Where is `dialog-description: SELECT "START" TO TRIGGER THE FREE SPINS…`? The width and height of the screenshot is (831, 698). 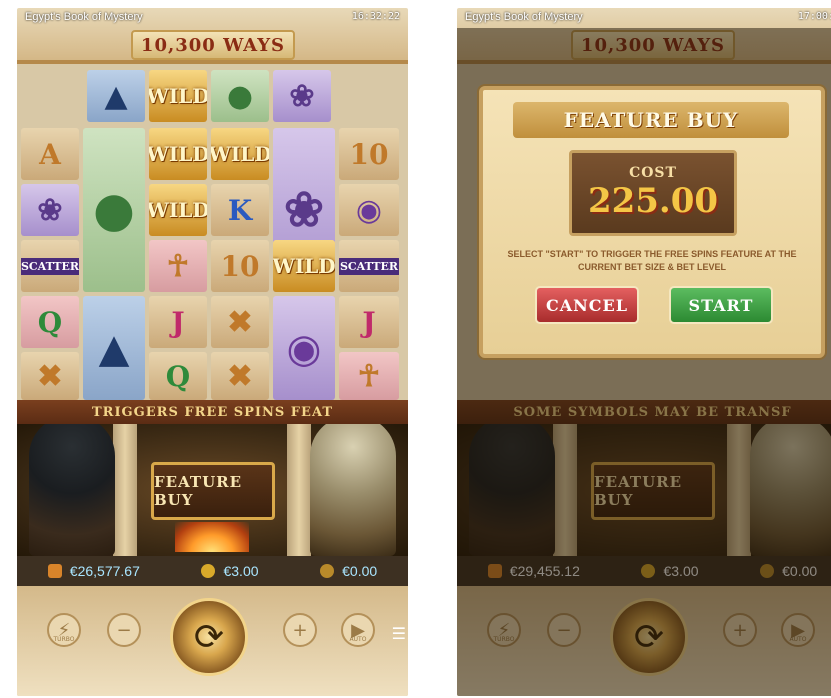
dialog-description: SELECT "START" TO TRIGGER THE FREE SPINS… is located at coordinates (652, 260).